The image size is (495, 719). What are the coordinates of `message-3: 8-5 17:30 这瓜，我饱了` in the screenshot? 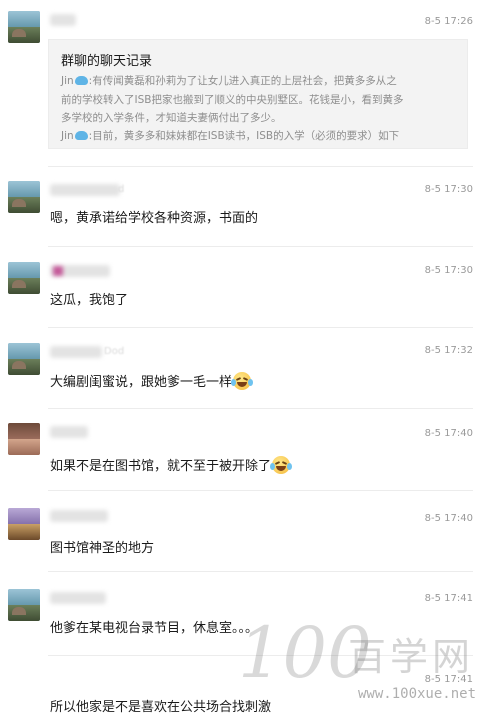 It's located at (247, 287).